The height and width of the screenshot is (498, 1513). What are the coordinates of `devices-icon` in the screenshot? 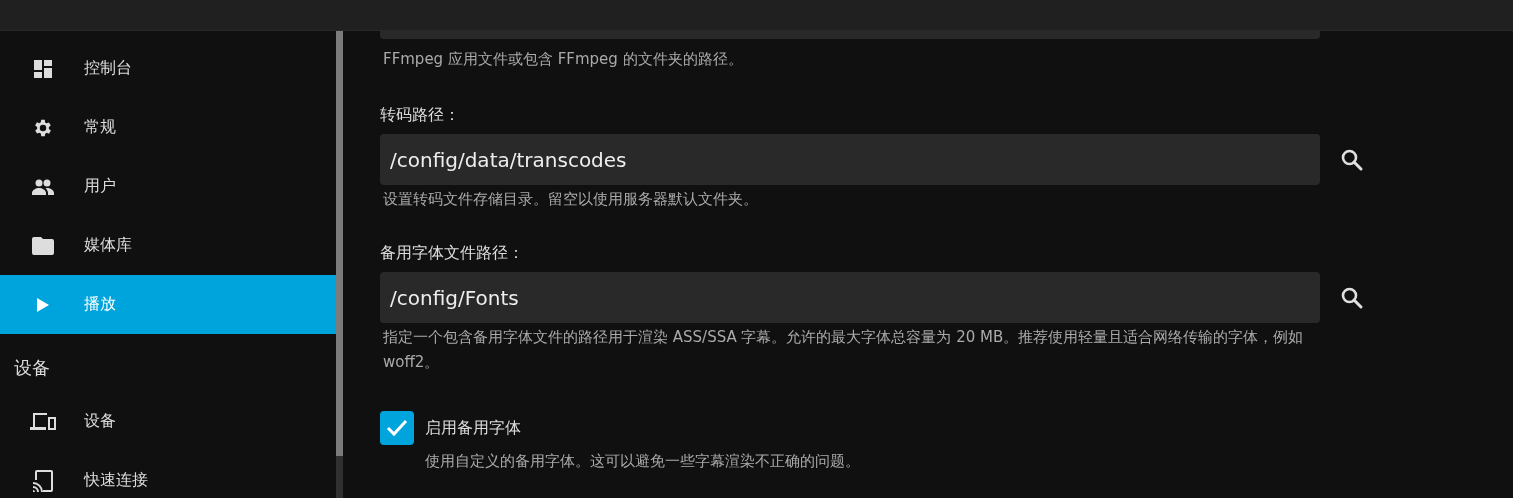 It's located at (43, 421).